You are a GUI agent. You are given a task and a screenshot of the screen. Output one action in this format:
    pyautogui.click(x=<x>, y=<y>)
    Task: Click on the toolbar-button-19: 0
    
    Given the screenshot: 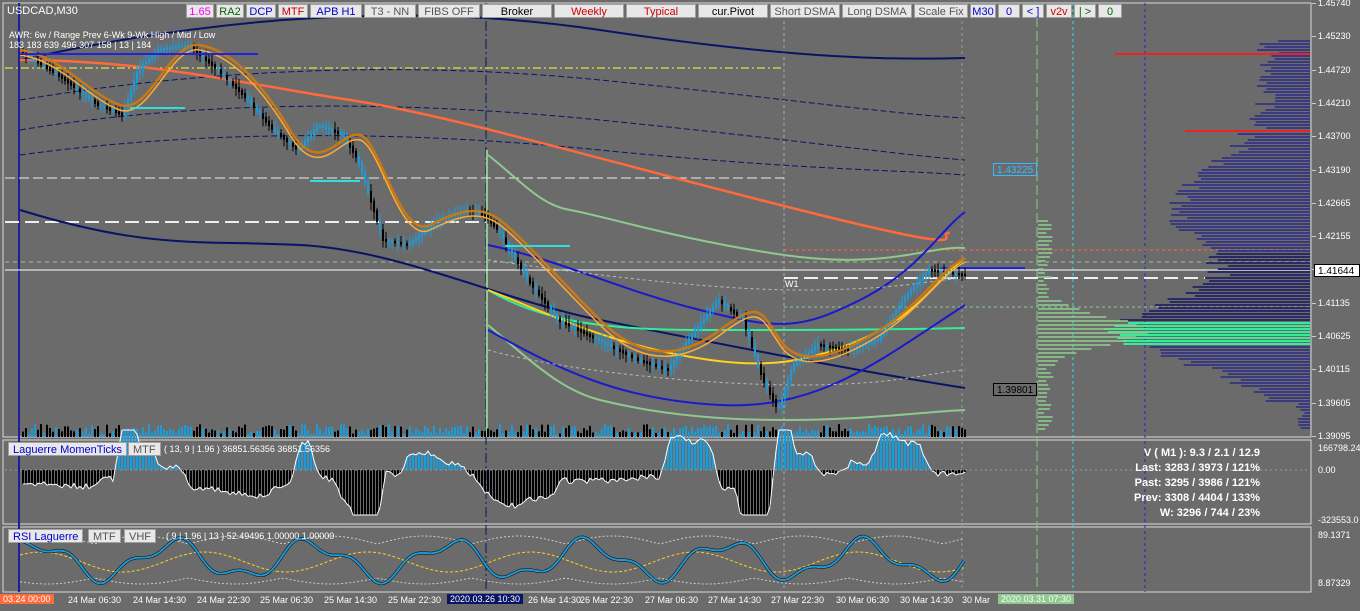 What is the action you would take?
    pyautogui.click(x=1110, y=11)
    